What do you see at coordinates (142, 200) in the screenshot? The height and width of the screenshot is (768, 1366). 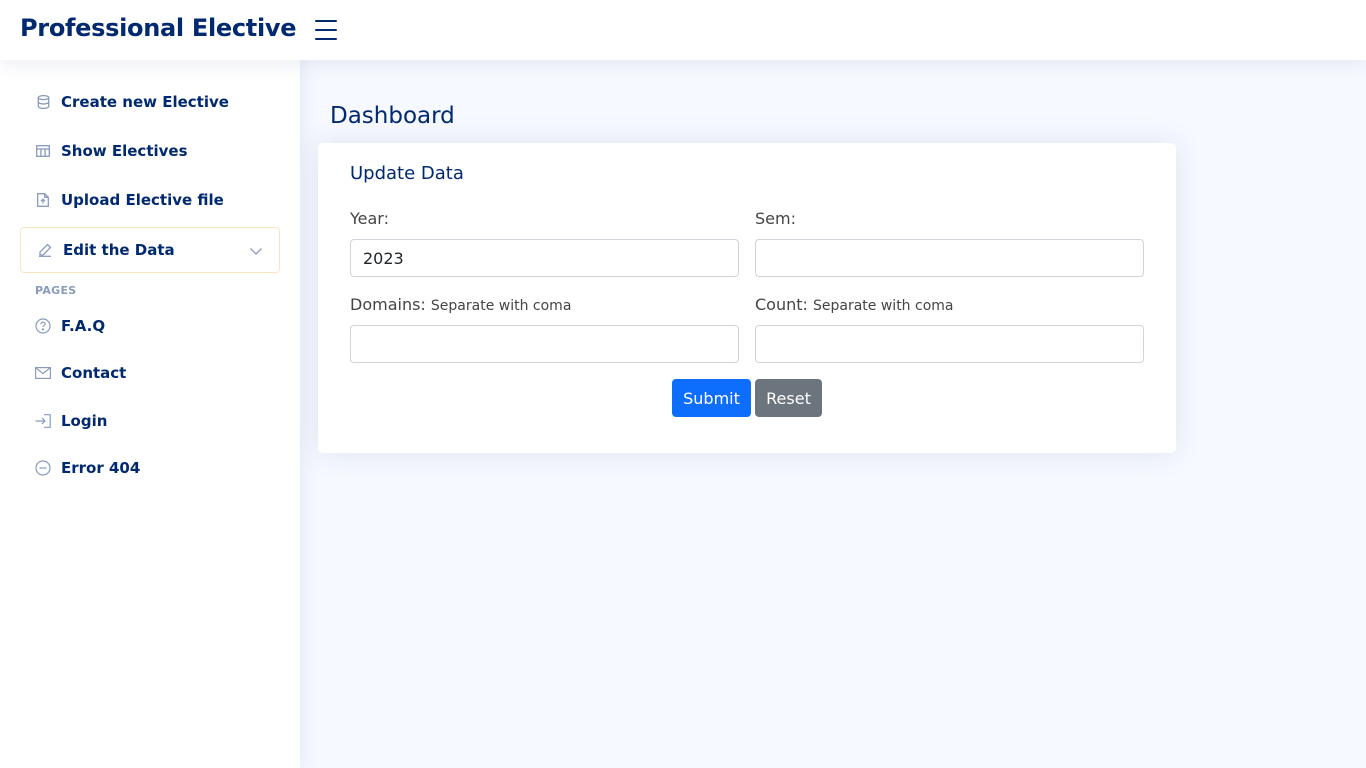 I see `sidebar-item-label: Upload Elective file` at bounding box center [142, 200].